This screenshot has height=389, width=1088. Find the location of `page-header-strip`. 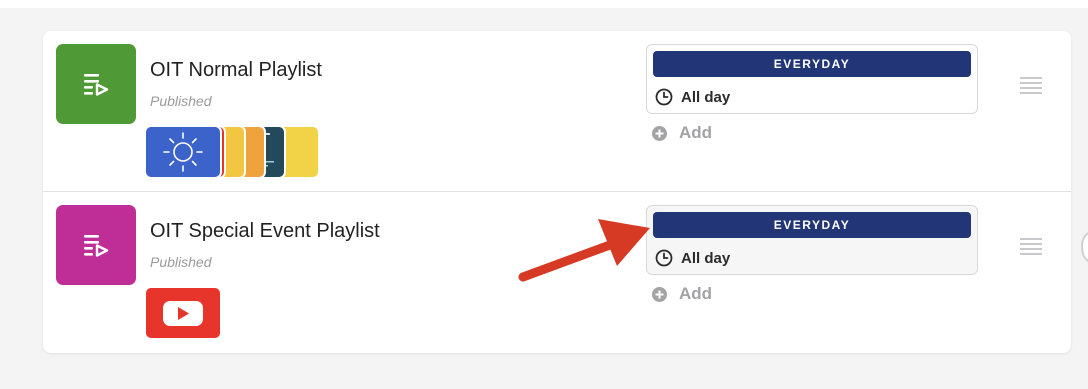

page-header-strip is located at coordinates (544, 4).